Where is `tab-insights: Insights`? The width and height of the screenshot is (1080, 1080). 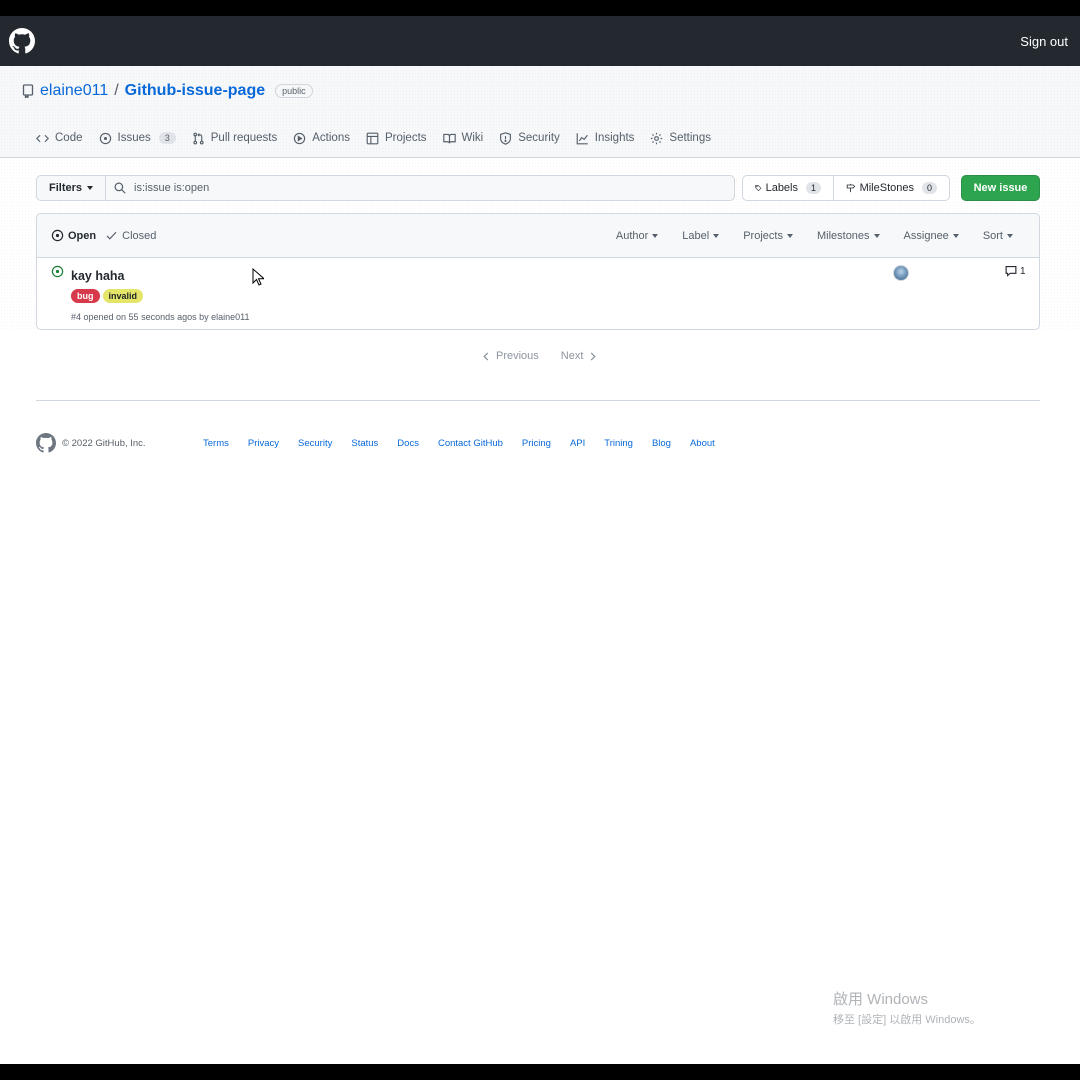
tab-insights: Insights is located at coordinates (605, 138).